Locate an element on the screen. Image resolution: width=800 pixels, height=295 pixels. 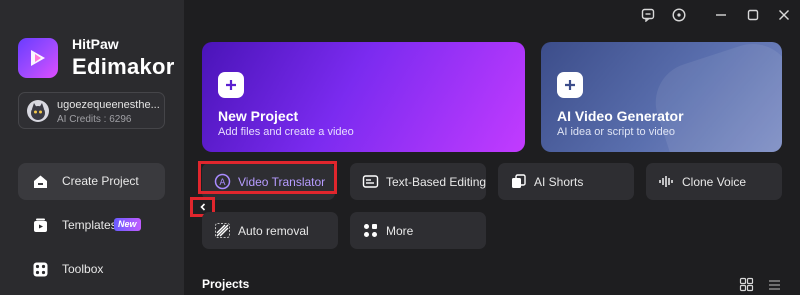
user-card: ugoezequeenesthe... AI Credits : 6296 is located at coordinates (91, 110).